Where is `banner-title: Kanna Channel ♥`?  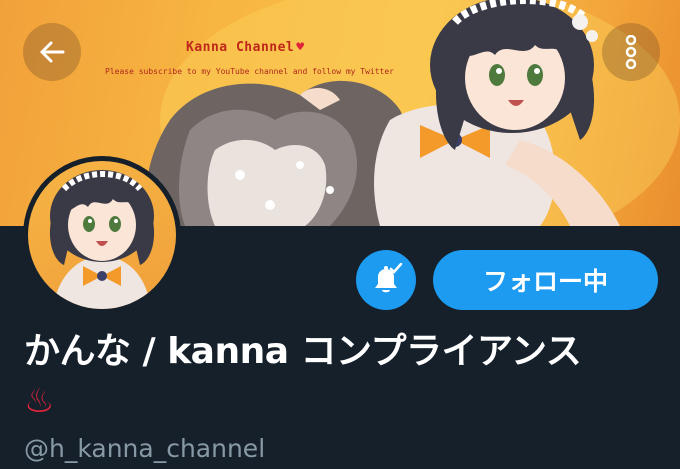
banner-title: Kanna Channel ♥ is located at coordinates (245, 47).